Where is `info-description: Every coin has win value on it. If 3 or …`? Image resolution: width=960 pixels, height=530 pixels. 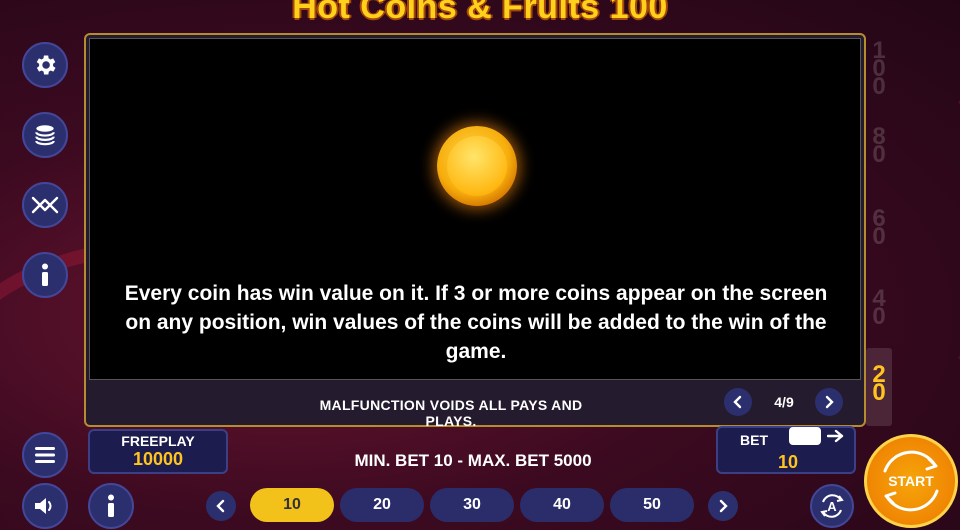
info-description: Every coin has win value on it. If 3 or … is located at coordinates (476, 322).